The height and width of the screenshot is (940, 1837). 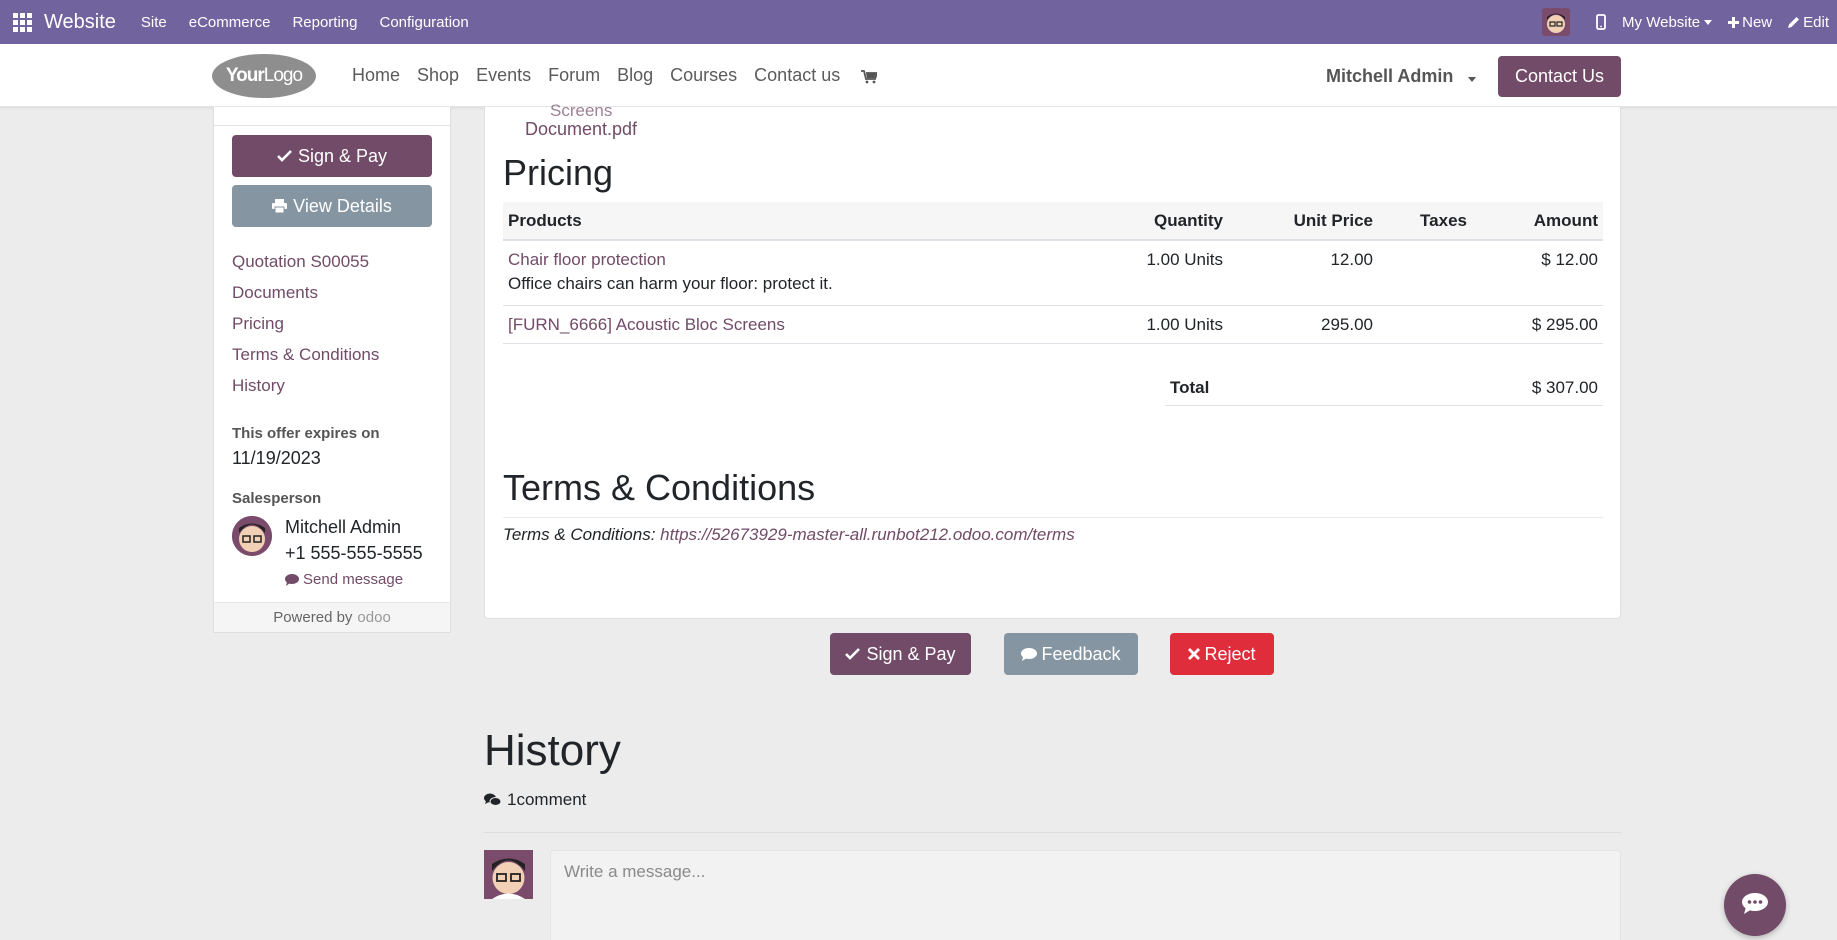 What do you see at coordinates (512, 799) in the screenshot?
I see `comment-count-number: 1` at bounding box center [512, 799].